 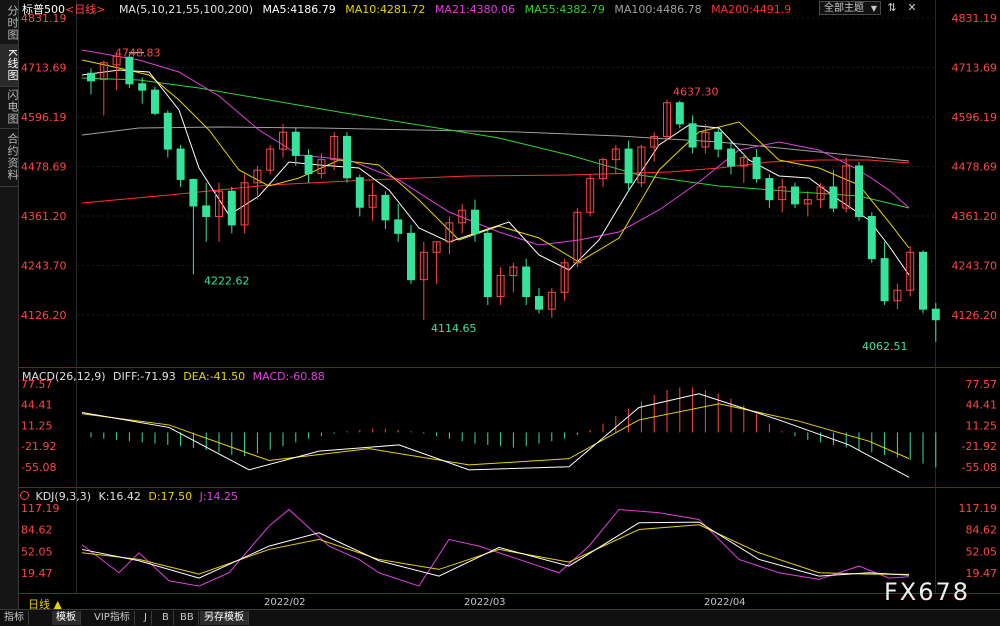 I want to click on price-axis-right-label: 4361.20, so click(x=975, y=216).